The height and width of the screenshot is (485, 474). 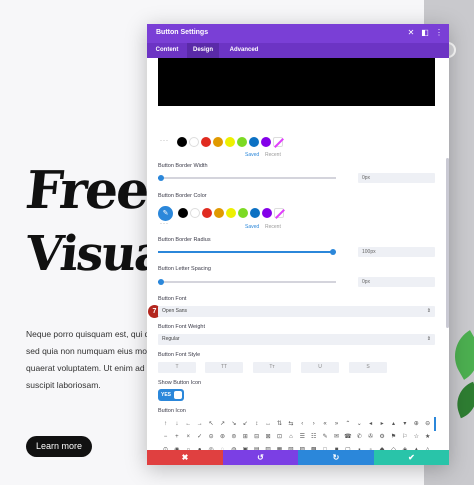 I want to click on icon-option: ⊕, so click(x=416, y=424).